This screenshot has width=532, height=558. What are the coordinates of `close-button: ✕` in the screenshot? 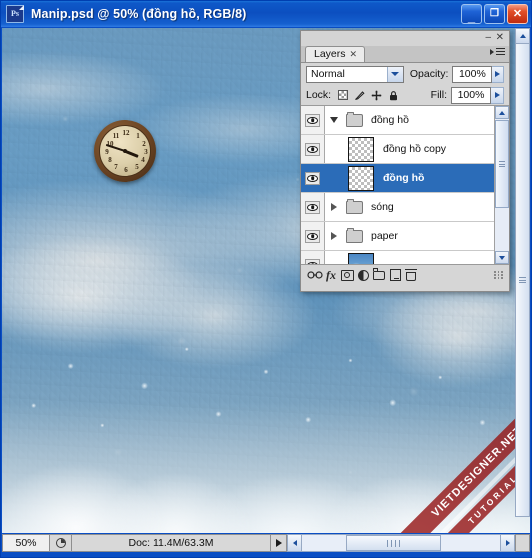 It's located at (517, 14).